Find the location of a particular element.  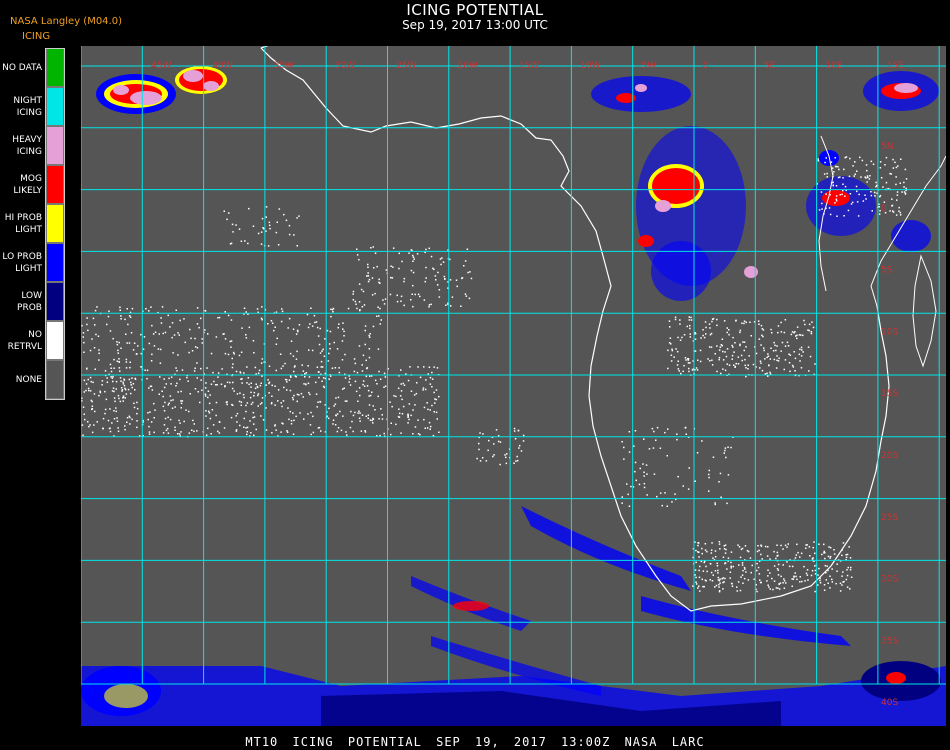

latitude-label: 5N is located at coordinates (887, 147).